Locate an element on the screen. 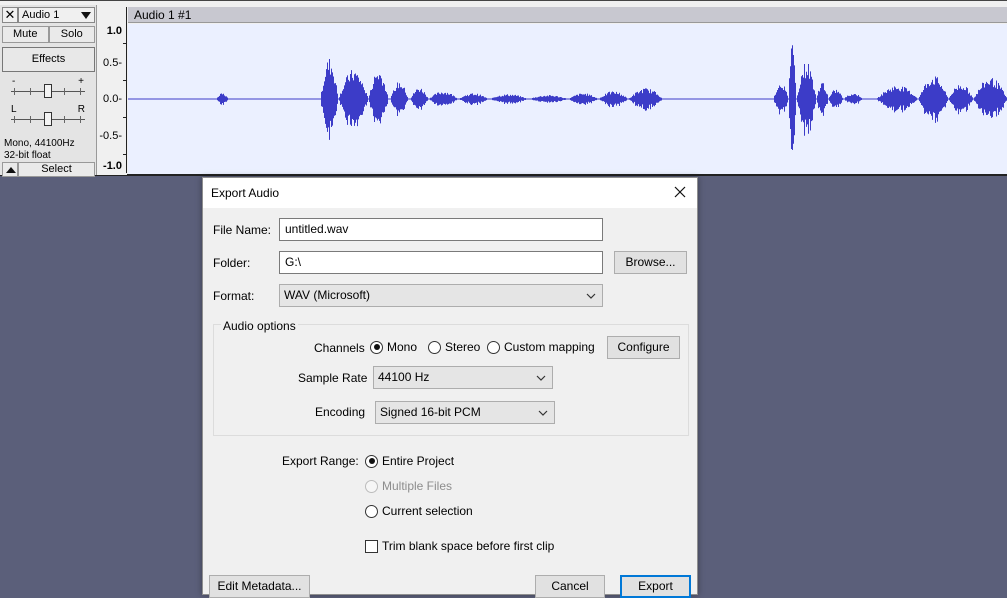 The width and height of the screenshot is (1007, 598). channel-stereo-radio: Stereo is located at coordinates (454, 347).